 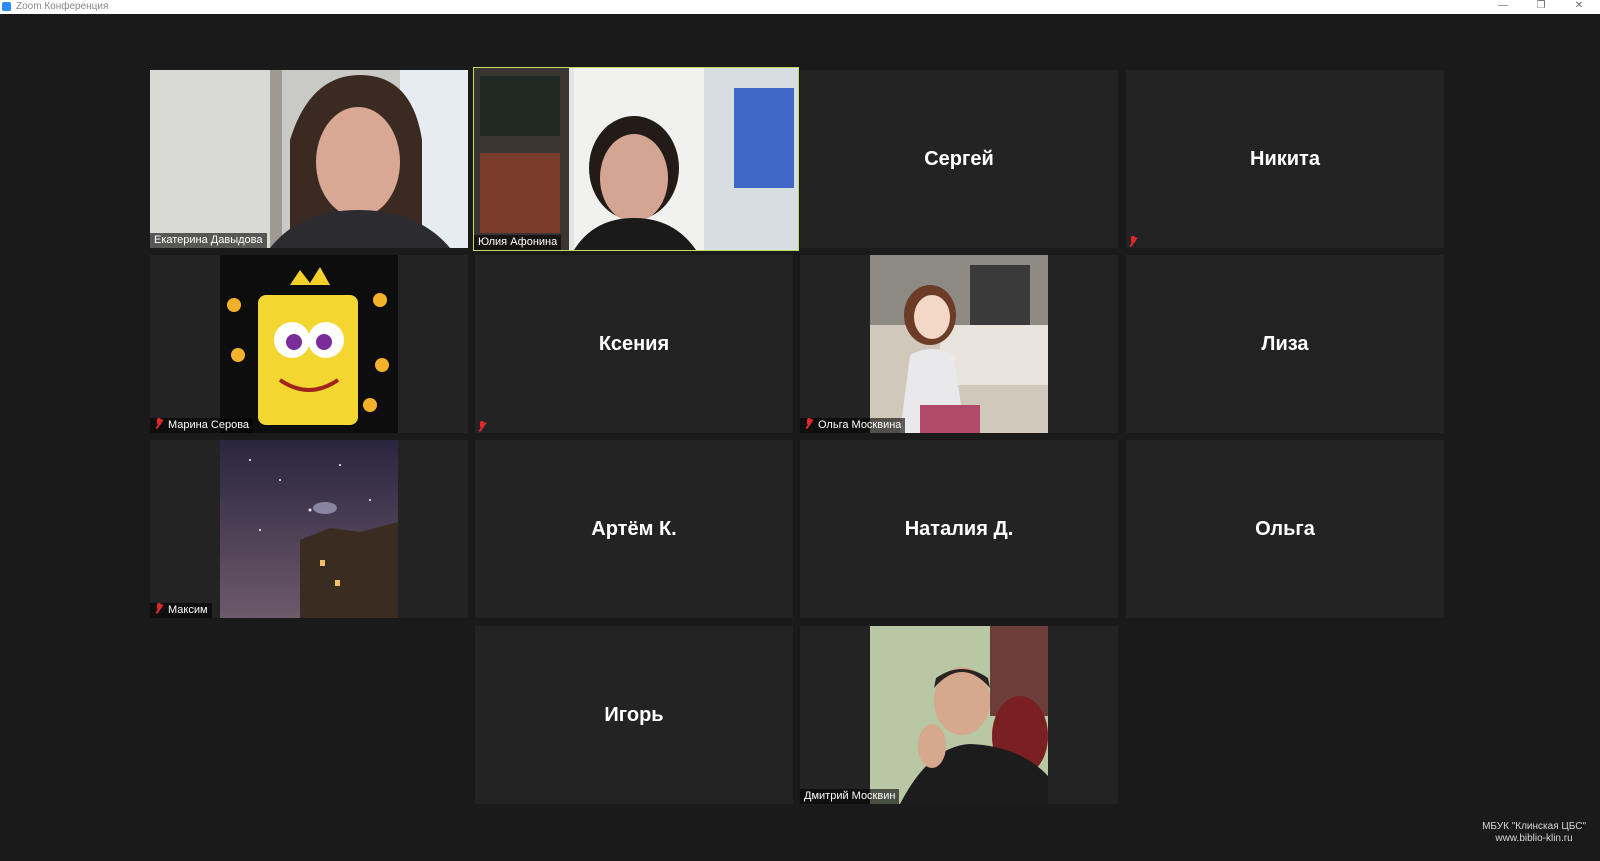 What do you see at coordinates (518, 242) in the screenshot?
I see `participant-name-label: Юлия Афонина` at bounding box center [518, 242].